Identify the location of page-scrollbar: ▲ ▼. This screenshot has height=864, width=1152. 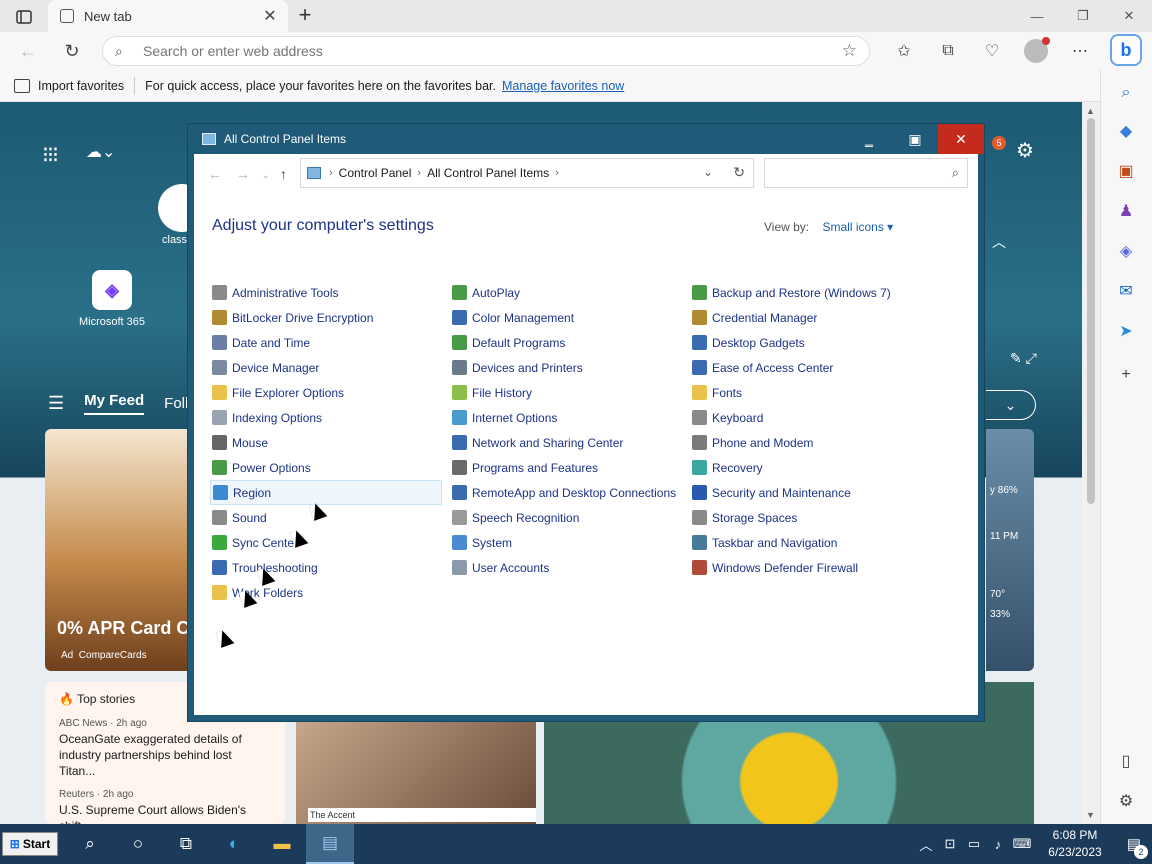
(1091, 463).